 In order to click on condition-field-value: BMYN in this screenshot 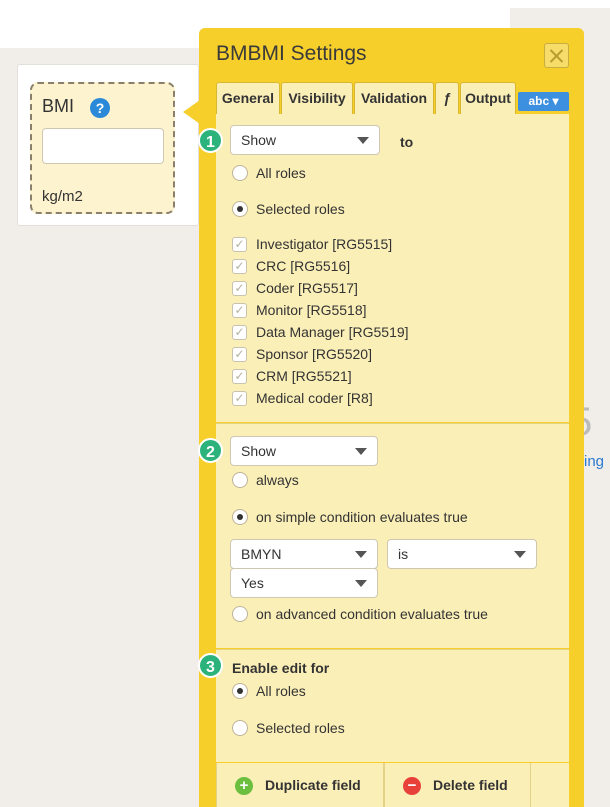, I will do `click(261, 554)`.